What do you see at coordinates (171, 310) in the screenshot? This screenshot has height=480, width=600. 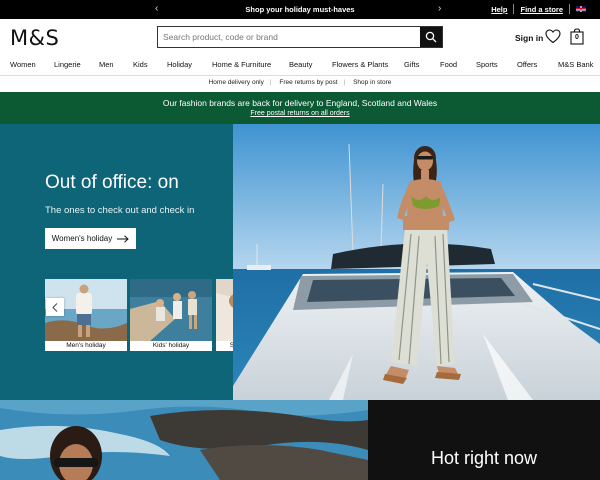 I see `kids-holiday-image` at bounding box center [171, 310].